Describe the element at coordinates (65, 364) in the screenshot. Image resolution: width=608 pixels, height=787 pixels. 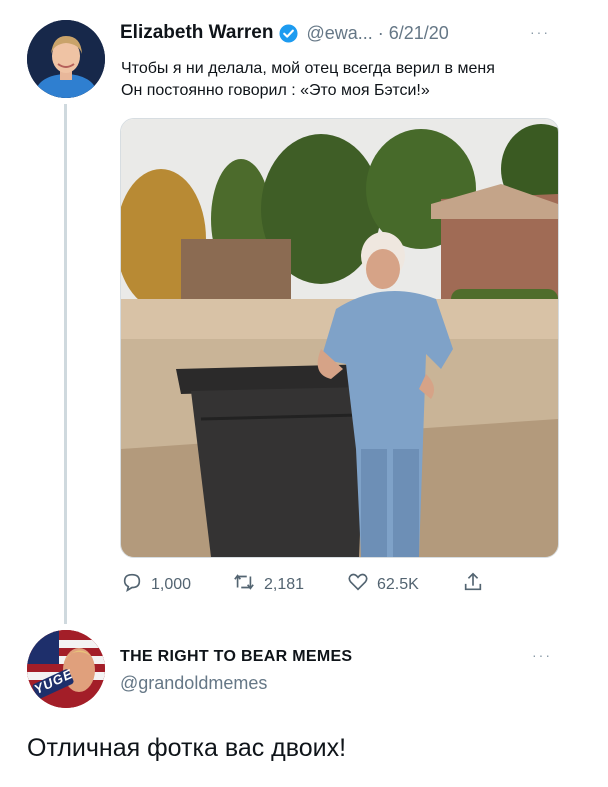
I see `thread-line` at that location.